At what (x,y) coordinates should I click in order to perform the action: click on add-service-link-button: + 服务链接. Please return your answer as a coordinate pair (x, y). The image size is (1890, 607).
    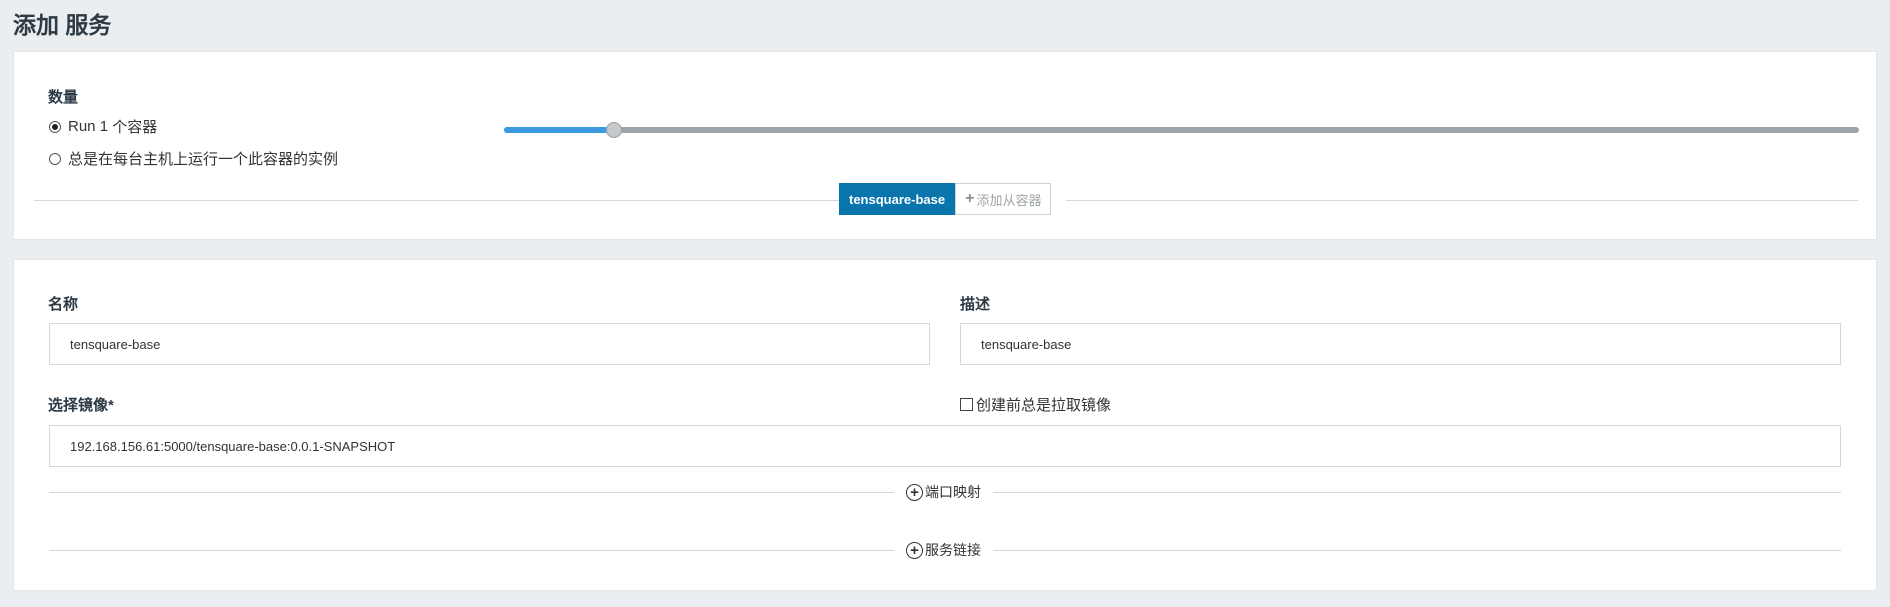
    Looking at the image, I should click on (943, 550).